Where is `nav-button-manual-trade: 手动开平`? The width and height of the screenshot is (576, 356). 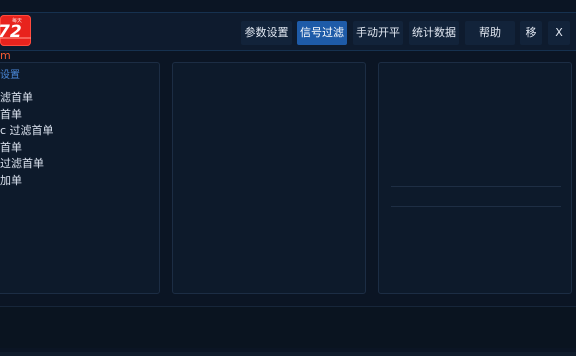 nav-button-manual-trade: 手动开平 is located at coordinates (378, 33).